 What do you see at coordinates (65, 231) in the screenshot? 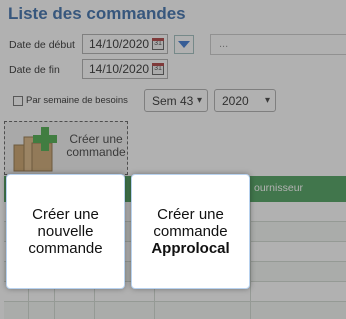
I see `create-new-order-option: Créer une nouvelle commande` at bounding box center [65, 231].